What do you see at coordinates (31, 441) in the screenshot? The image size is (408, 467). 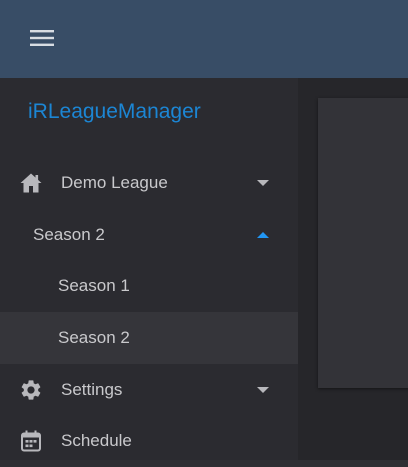 I see `calendar-icon` at bounding box center [31, 441].